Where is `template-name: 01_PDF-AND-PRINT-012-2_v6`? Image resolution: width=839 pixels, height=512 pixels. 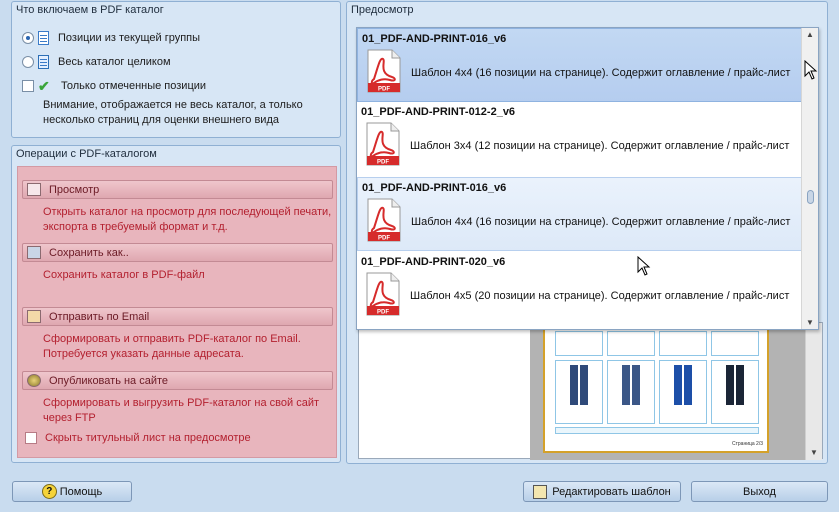
template-name: 01_PDF-AND-PRINT-012-2_v6 is located at coordinates (438, 112).